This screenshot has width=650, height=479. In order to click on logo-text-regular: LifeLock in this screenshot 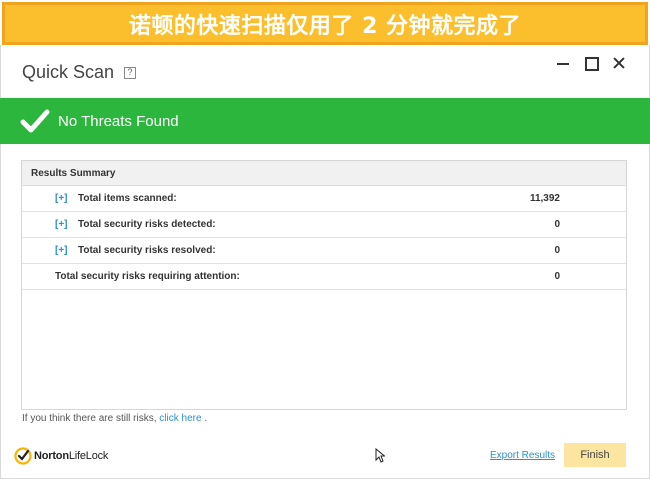, I will do `click(88, 456)`.